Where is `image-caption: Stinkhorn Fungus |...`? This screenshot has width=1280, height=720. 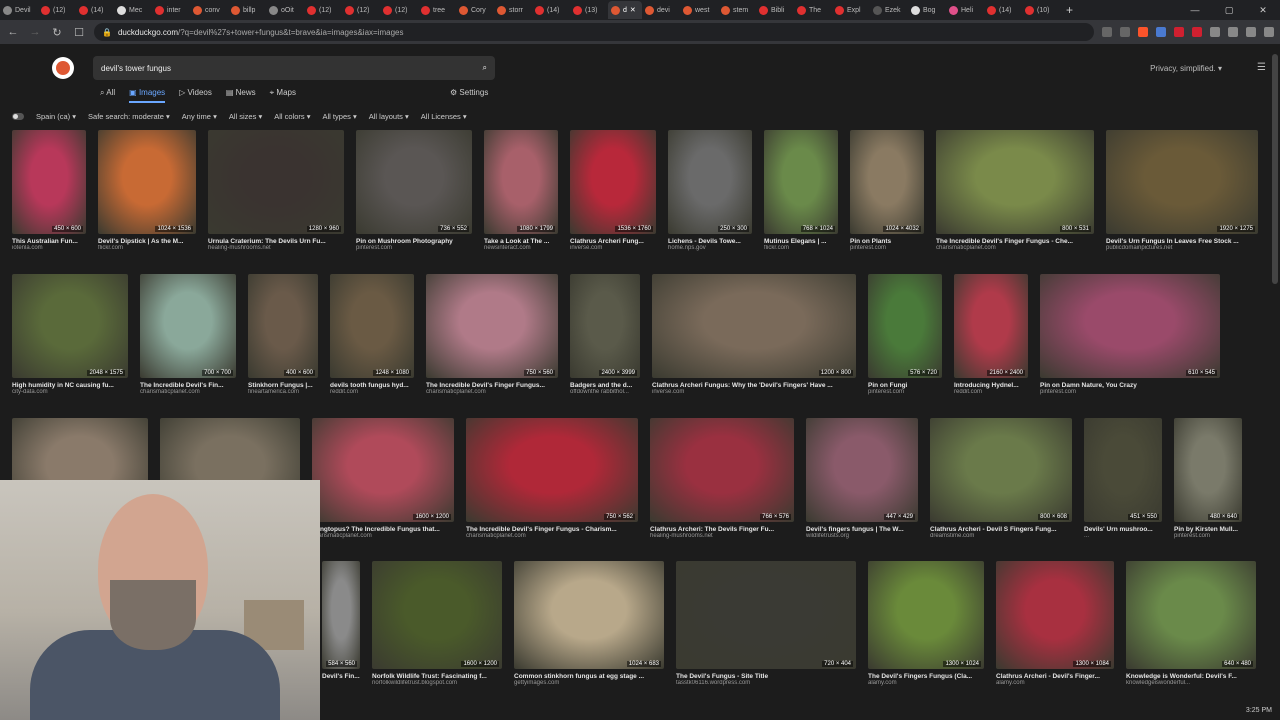 image-caption: Stinkhorn Fungus |... is located at coordinates (283, 385).